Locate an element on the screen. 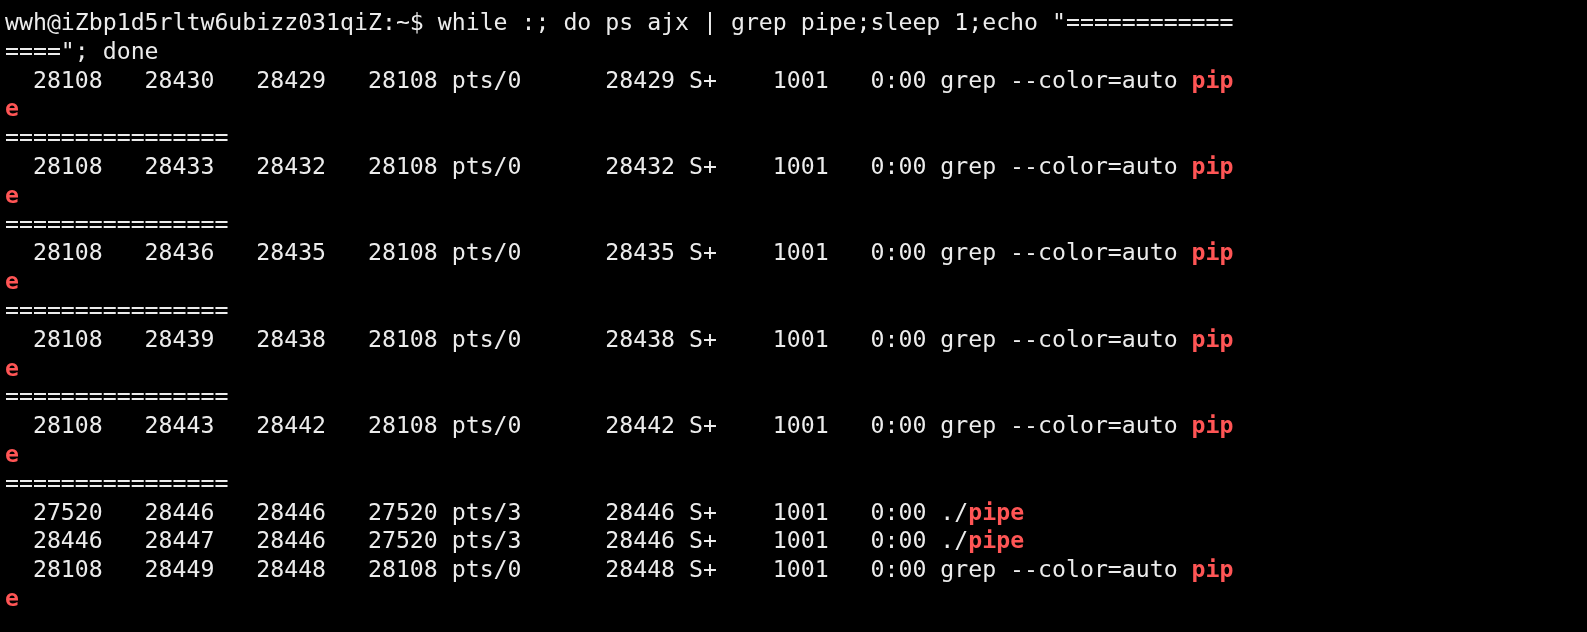 The width and height of the screenshot is (1587, 632). terminal-text: 27520 28446 28446 27520 pts/3 28446 S+ 1001 0:00 ./ is located at coordinates (500, 511).